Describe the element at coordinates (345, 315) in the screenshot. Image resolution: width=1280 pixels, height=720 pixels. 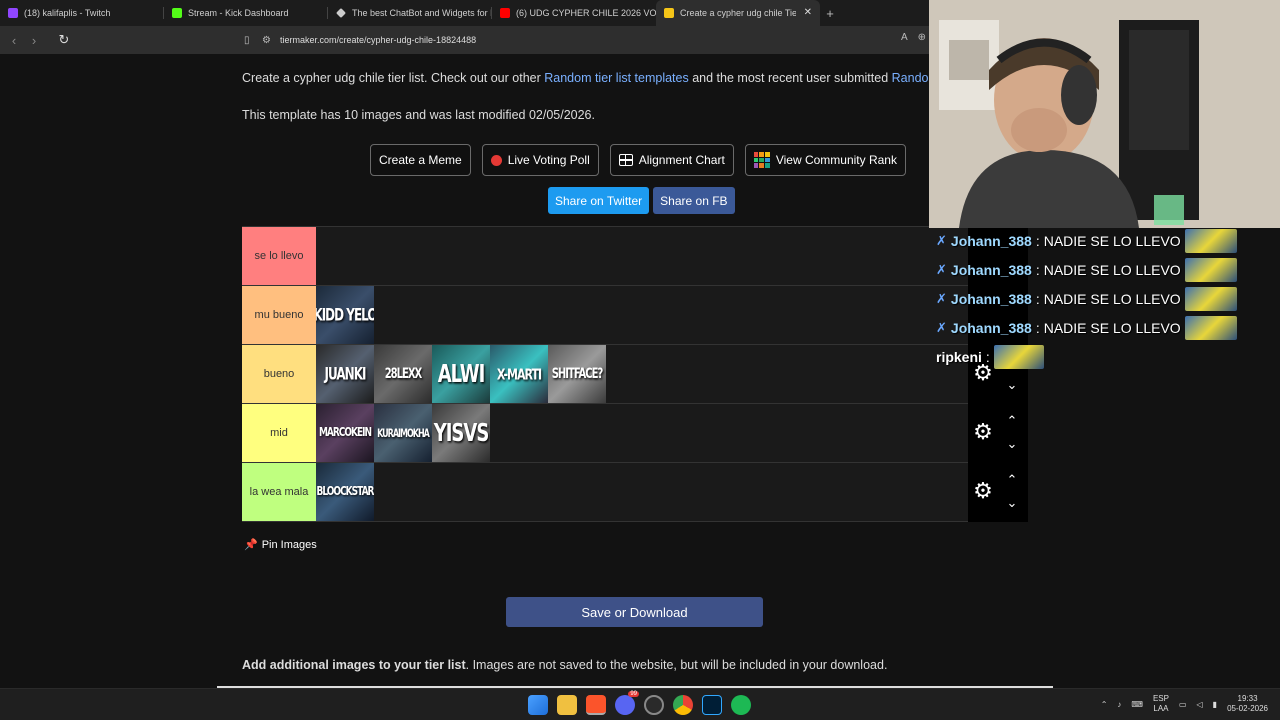
I see `tier-image: KIDD YELO` at that location.